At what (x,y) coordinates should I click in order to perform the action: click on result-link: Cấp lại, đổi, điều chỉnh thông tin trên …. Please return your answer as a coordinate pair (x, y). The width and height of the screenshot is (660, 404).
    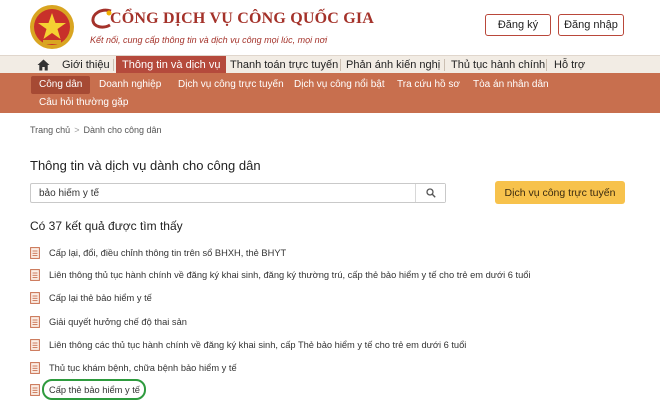
    Looking at the image, I should click on (167, 253).